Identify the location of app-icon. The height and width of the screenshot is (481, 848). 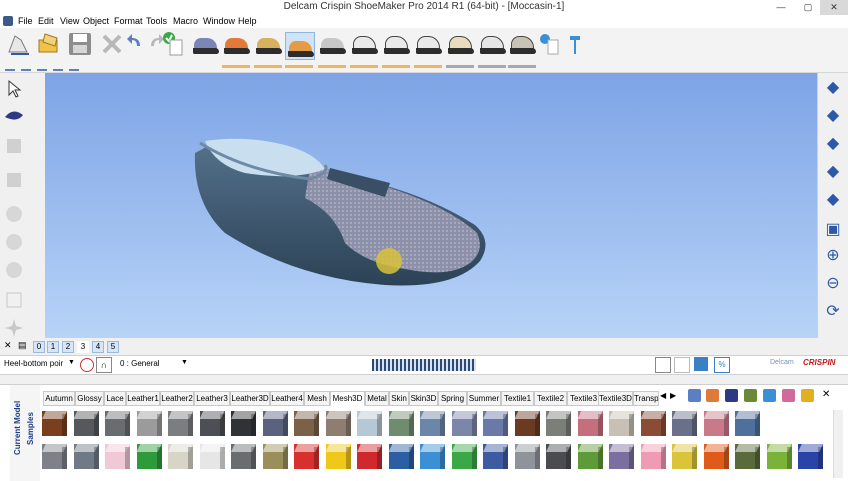
(8, 21).